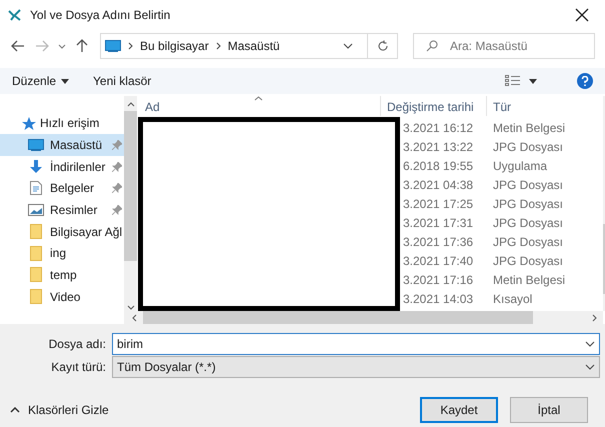  What do you see at coordinates (438, 241) in the screenshot?
I see `table-cell: 3.2021 17:36` at bounding box center [438, 241].